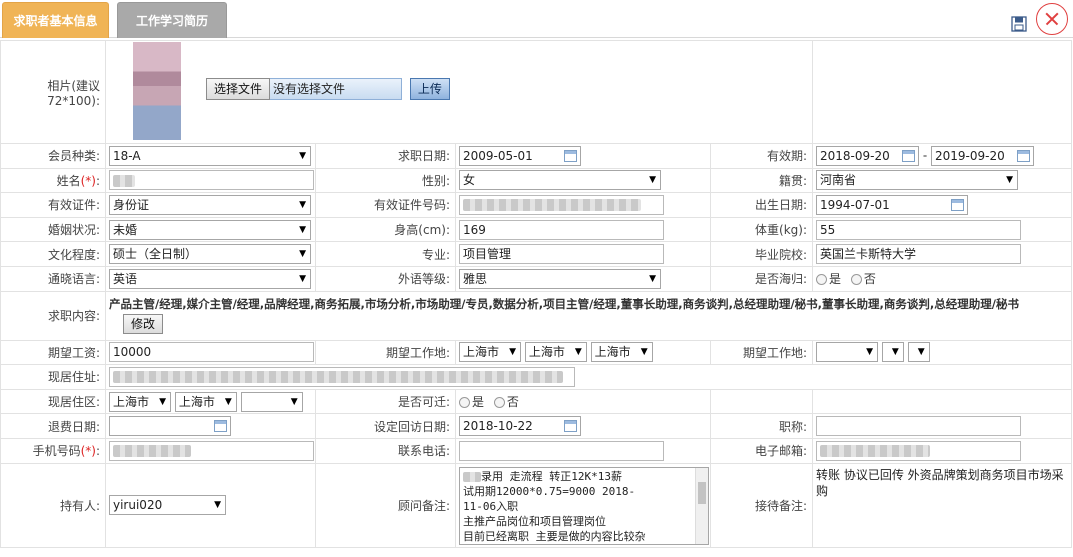 The height and width of the screenshot is (557, 1073). What do you see at coordinates (170, 426) in the screenshot?
I see `refund-date-input` at bounding box center [170, 426].